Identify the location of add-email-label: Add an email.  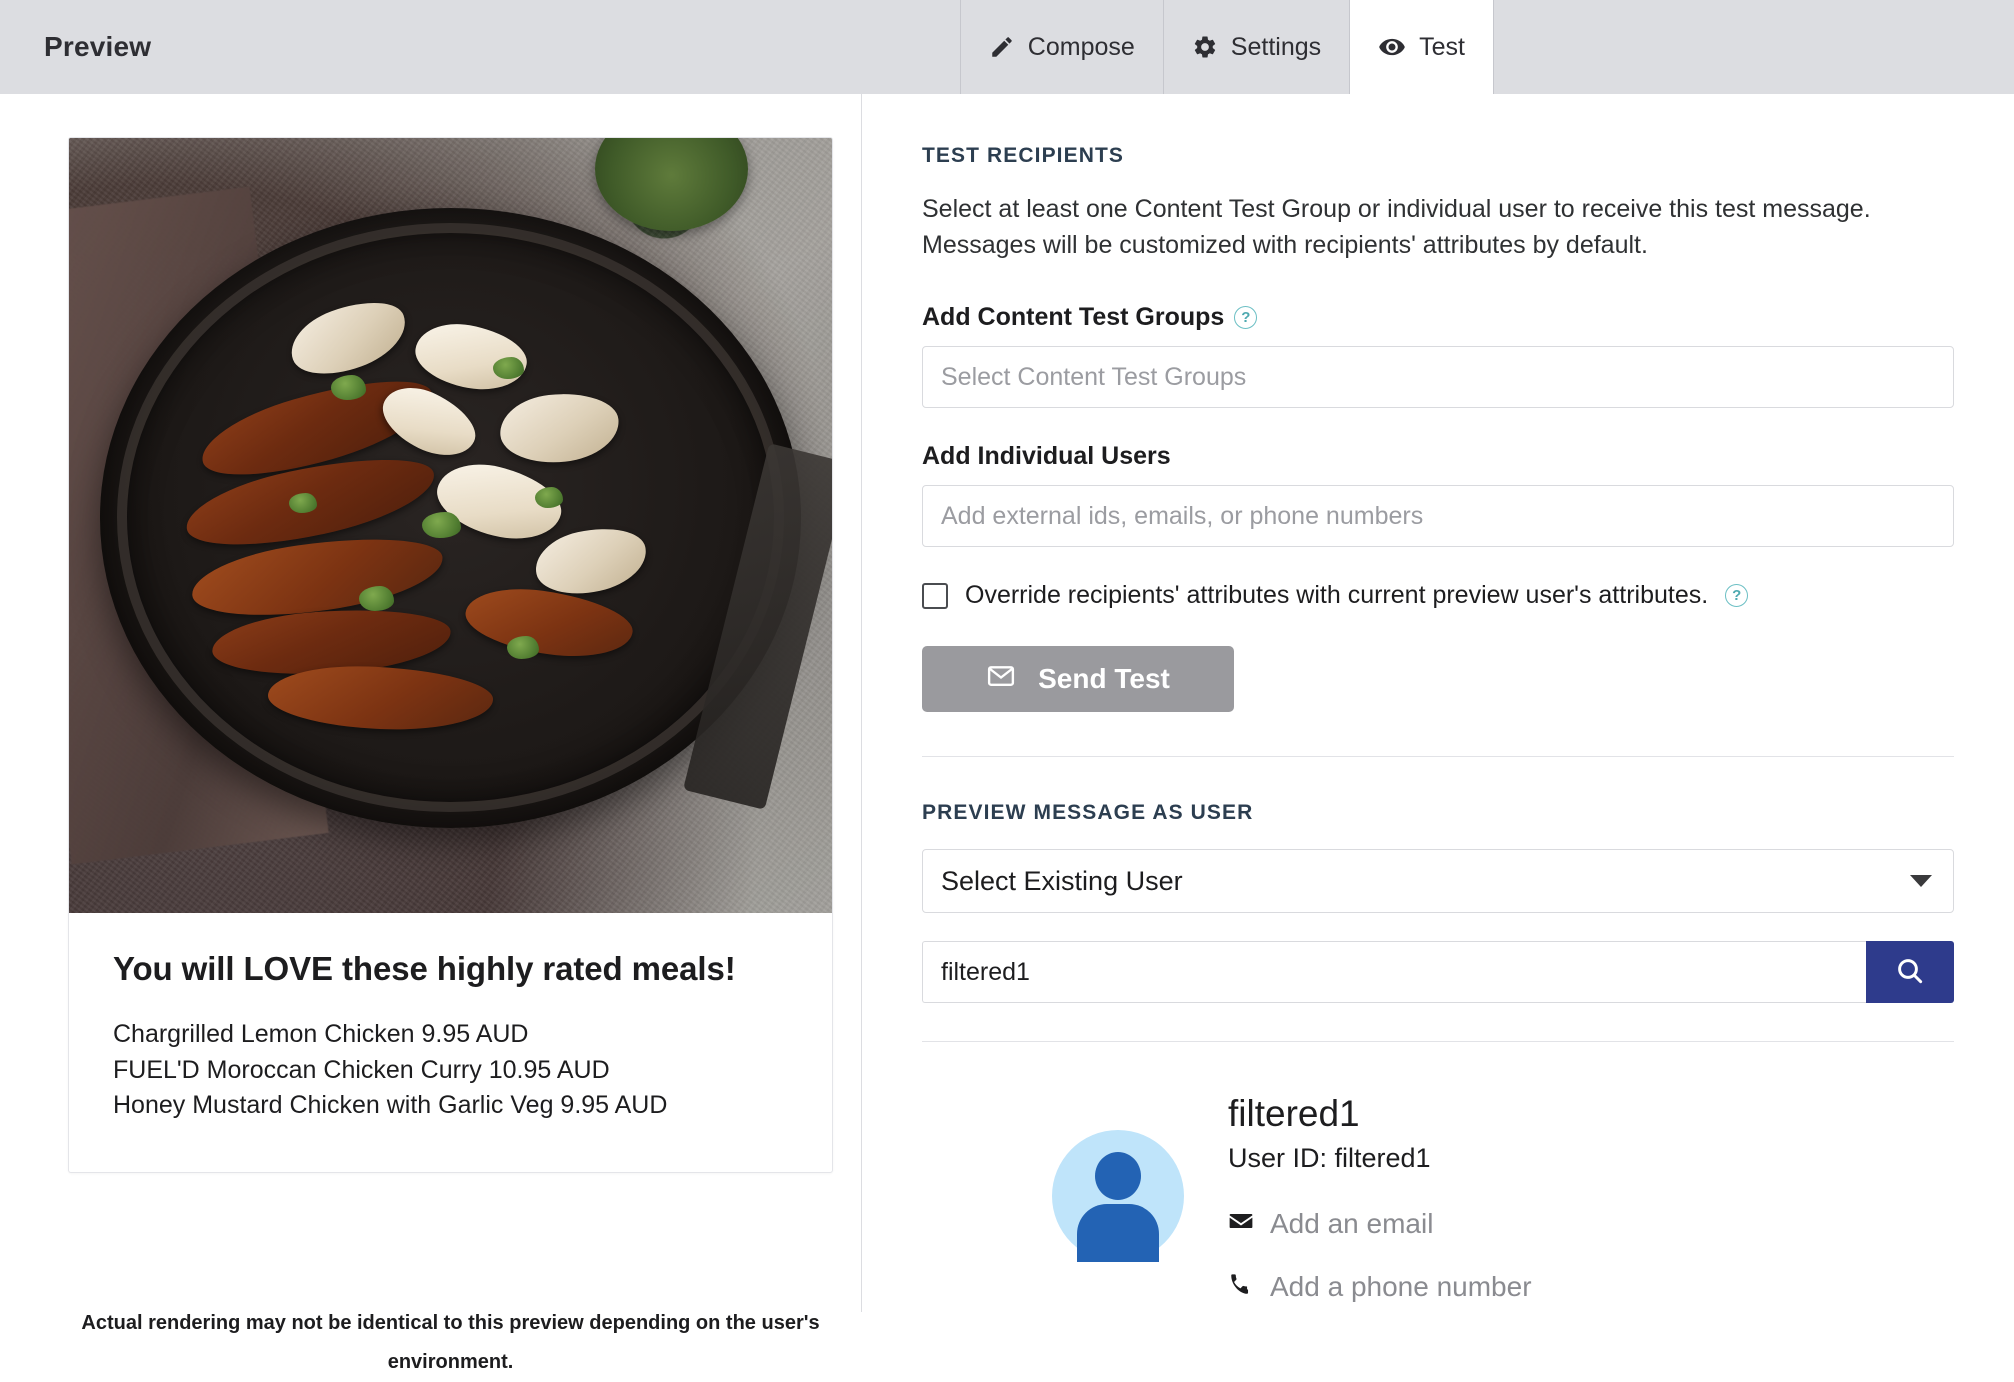
(1352, 1224).